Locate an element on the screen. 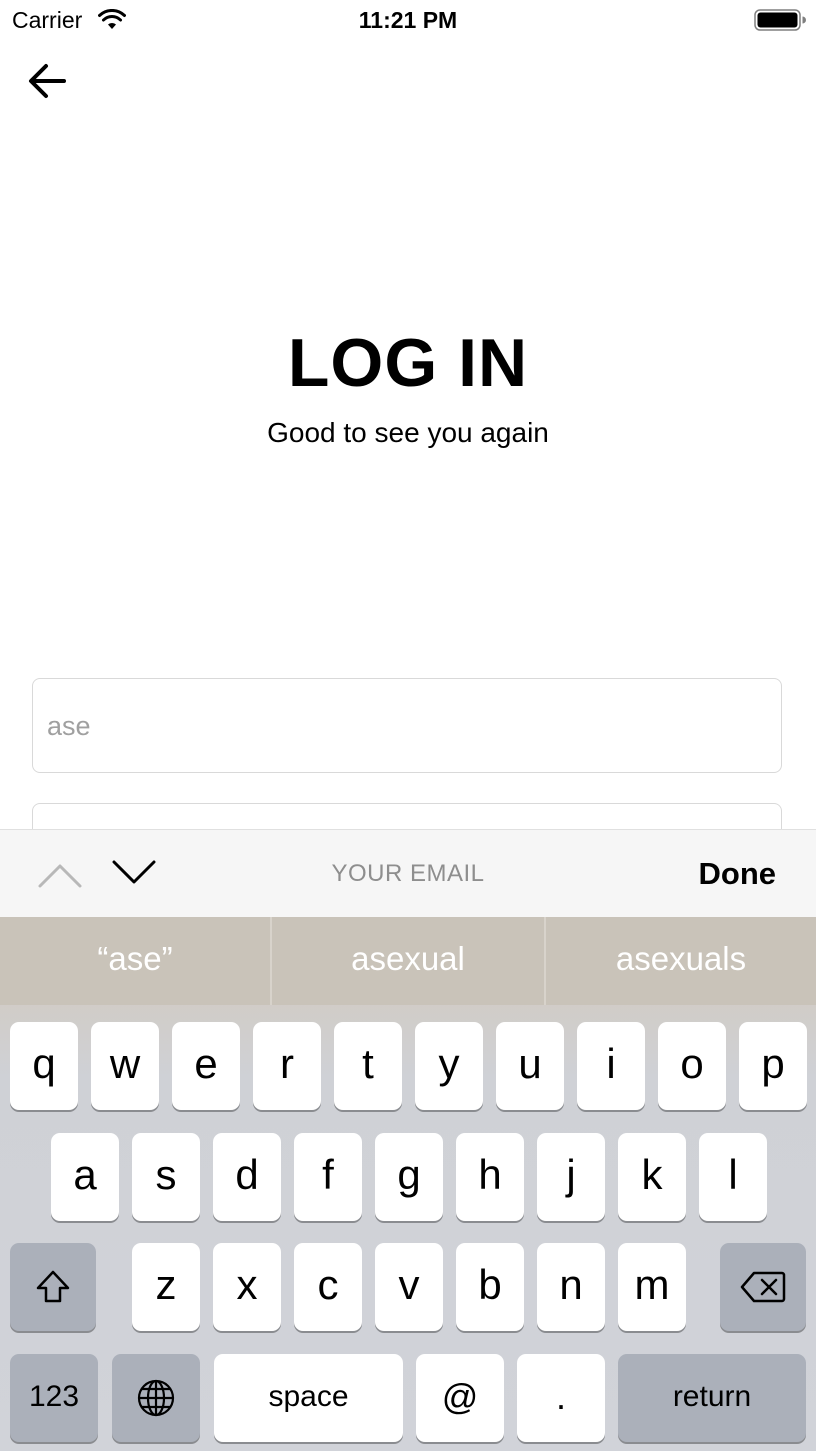 Image resolution: width=816 pixels, height=1451 pixels. key-q: q is located at coordinates (44, 1066).